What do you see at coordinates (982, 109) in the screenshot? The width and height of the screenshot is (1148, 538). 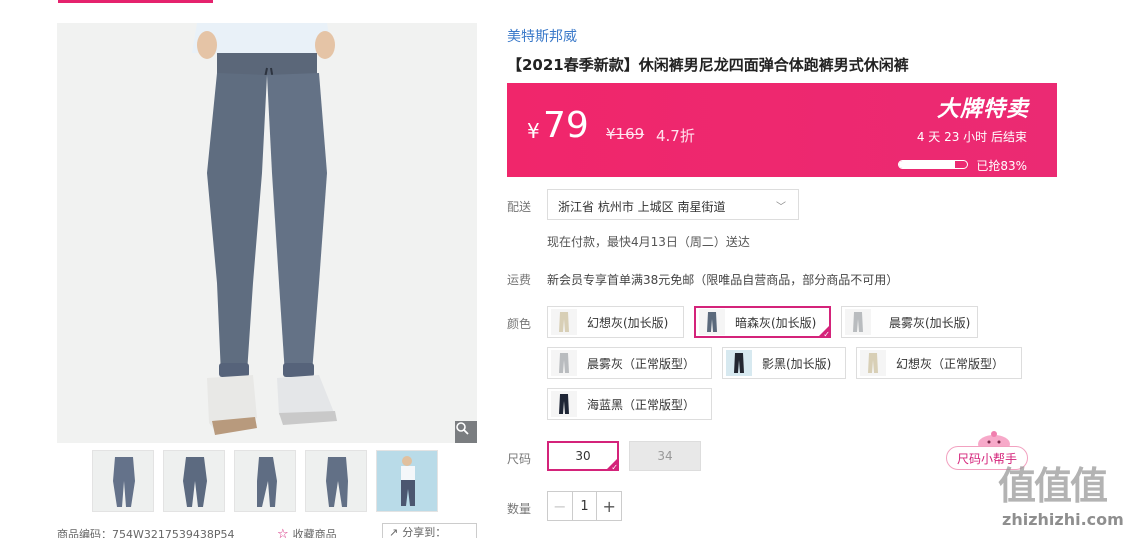 I see `promo-label: 大牌特卖` at bounding box center [982, 109].